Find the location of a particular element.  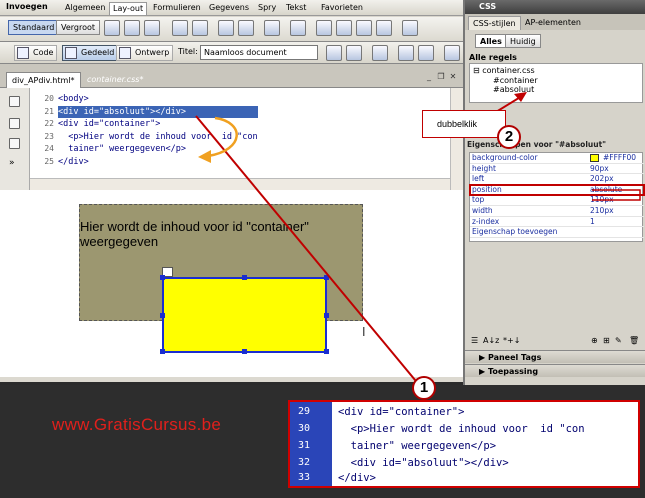

step-one-badge: 1 is located at coordinates (424, 388).